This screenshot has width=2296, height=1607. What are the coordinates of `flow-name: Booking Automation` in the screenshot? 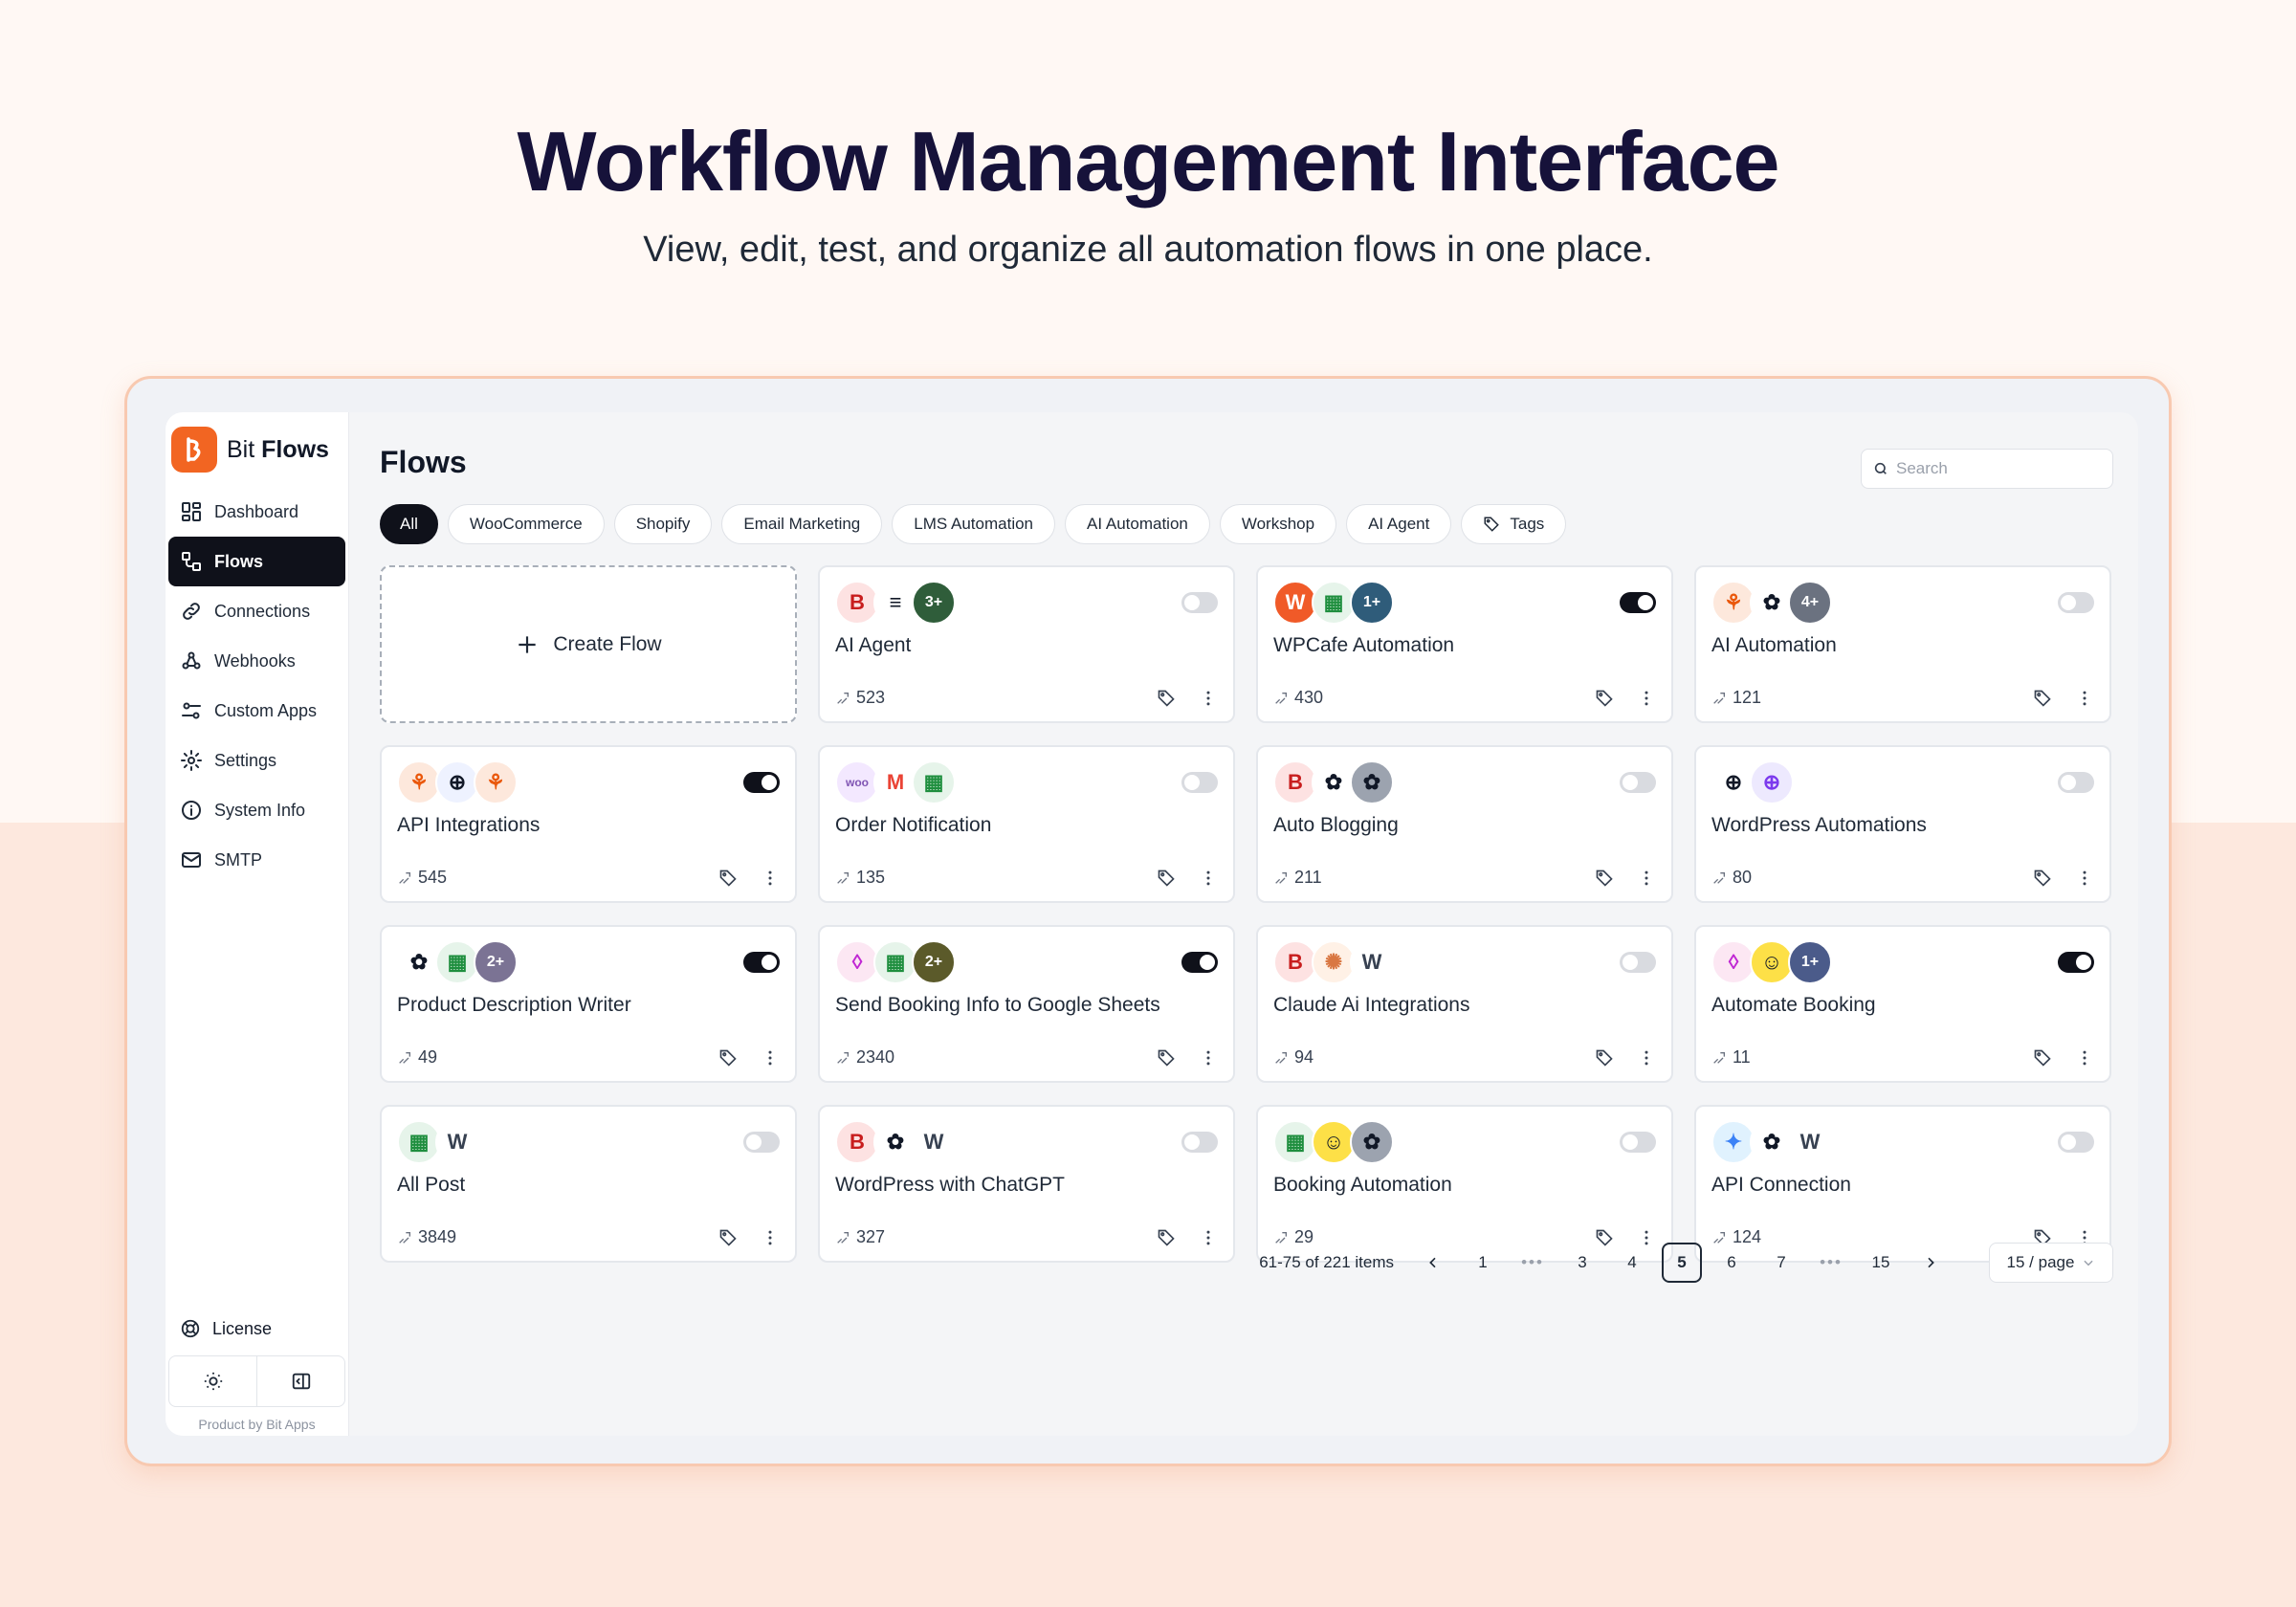 It's located at (1363, 1185).